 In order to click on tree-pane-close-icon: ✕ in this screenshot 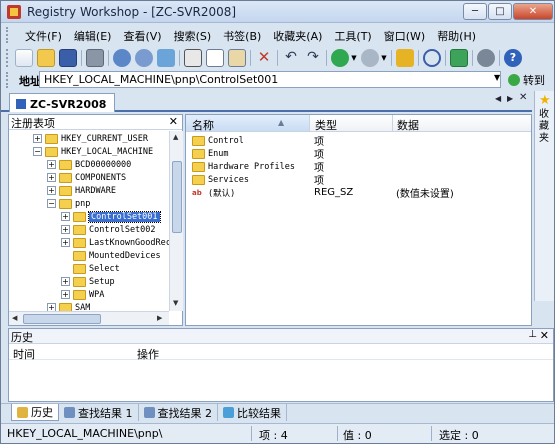, I will do `click(173, 121)`.